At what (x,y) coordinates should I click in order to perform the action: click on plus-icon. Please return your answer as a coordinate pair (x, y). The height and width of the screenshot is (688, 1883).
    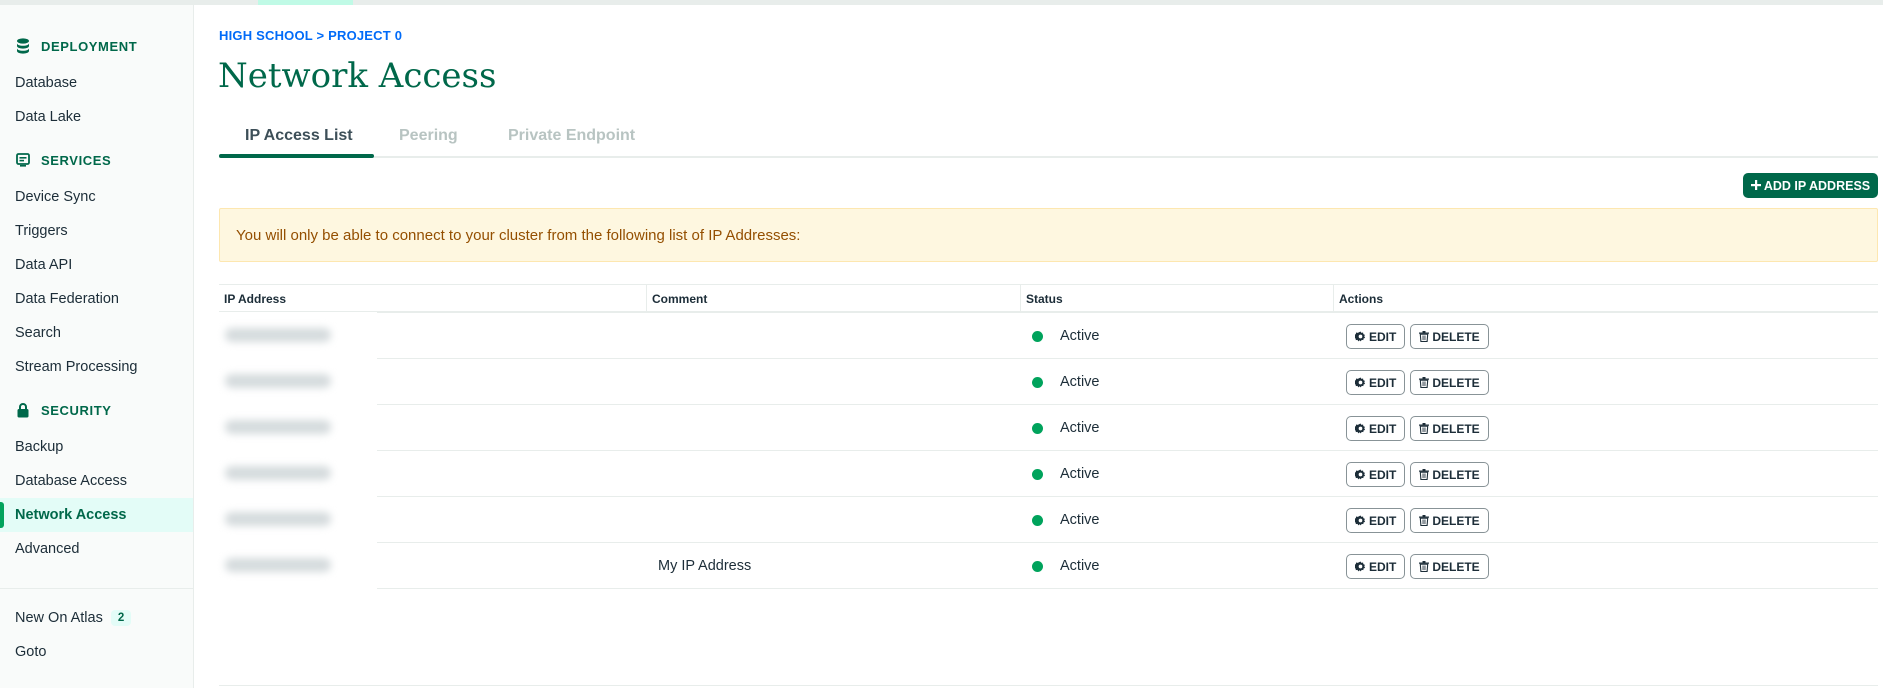
    Looking at the image, I should click on (1755, 186).